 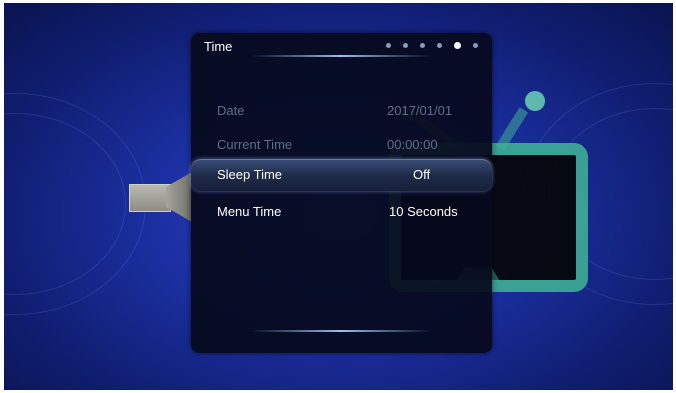 I want to click on setting-label: Sleep Time, so click(x=250, y=174).